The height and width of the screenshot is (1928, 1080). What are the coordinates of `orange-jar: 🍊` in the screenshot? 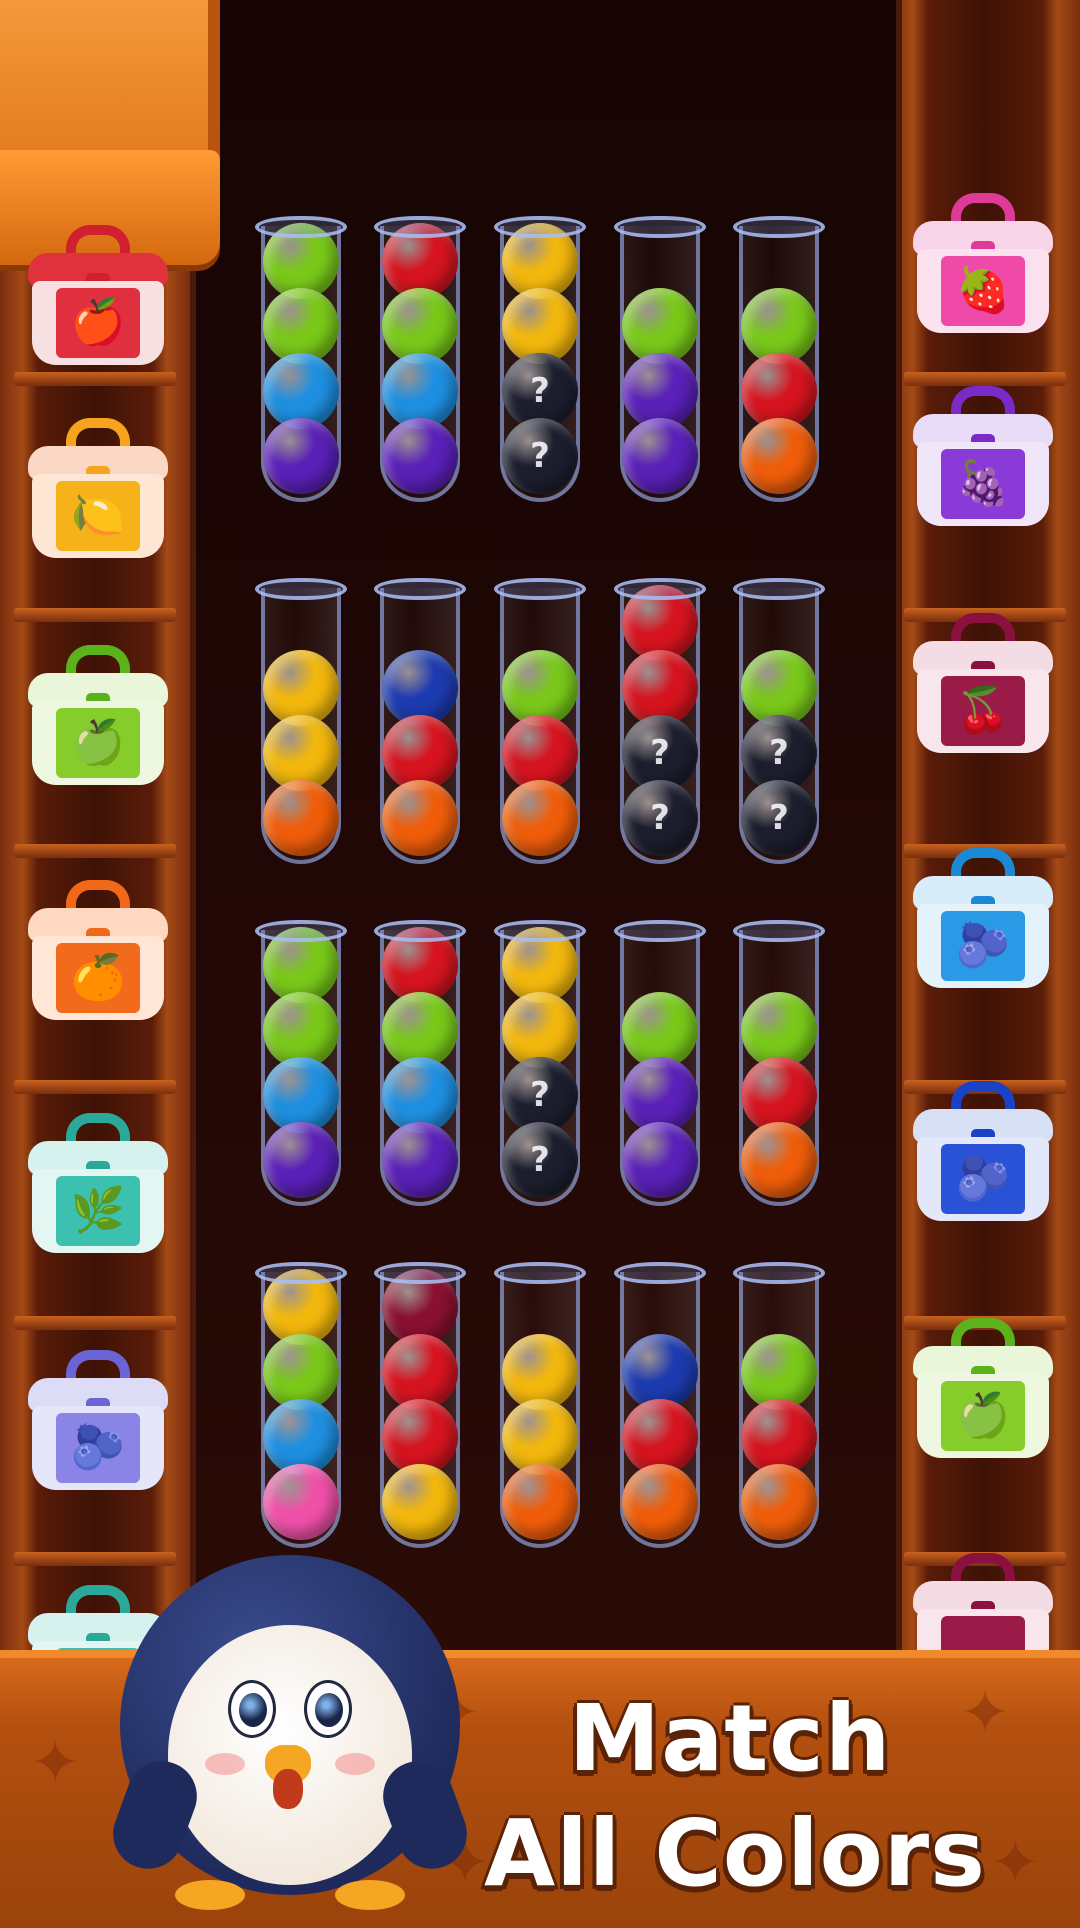 It's located at (98, 950).